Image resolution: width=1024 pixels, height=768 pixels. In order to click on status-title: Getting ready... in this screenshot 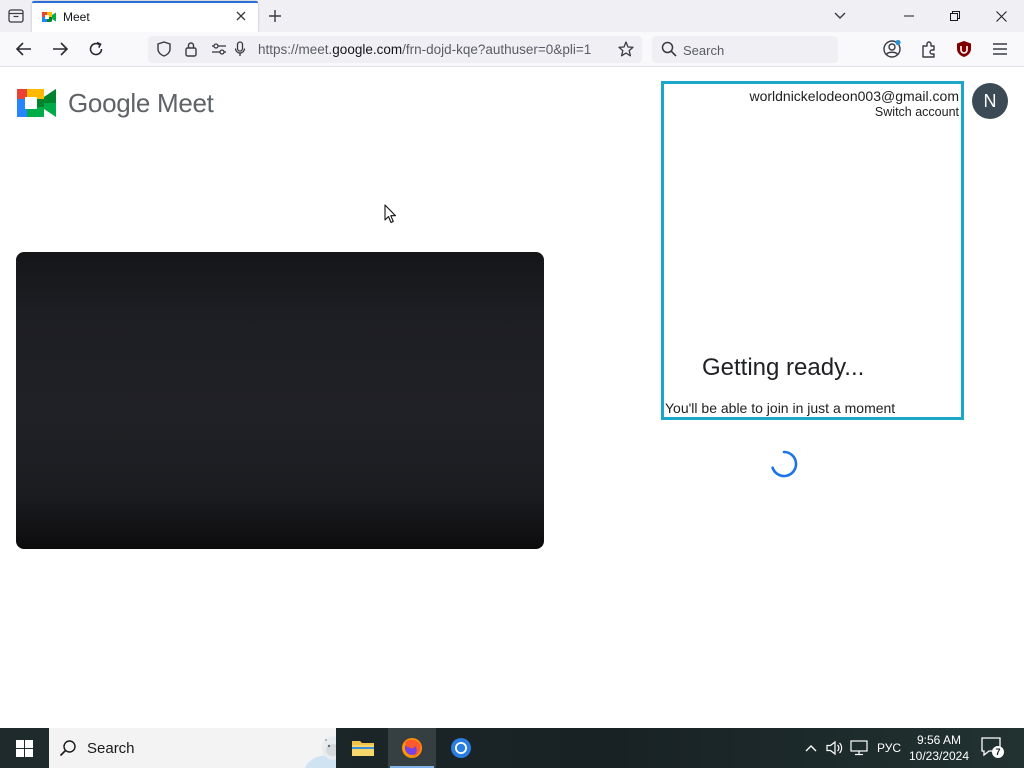, I will do `click(783, 367)`.